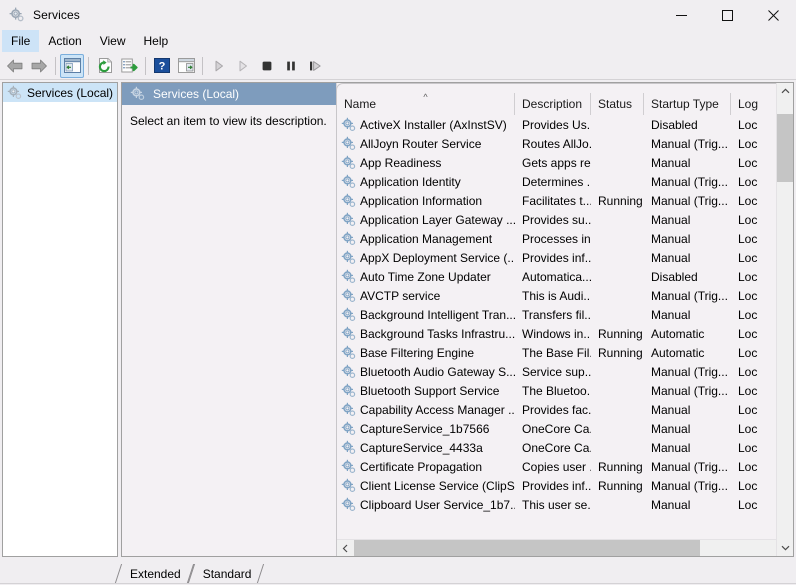 The height and width of the screenshot is (585, 796). I want to click on help-icon: ?, so click(162, 66).